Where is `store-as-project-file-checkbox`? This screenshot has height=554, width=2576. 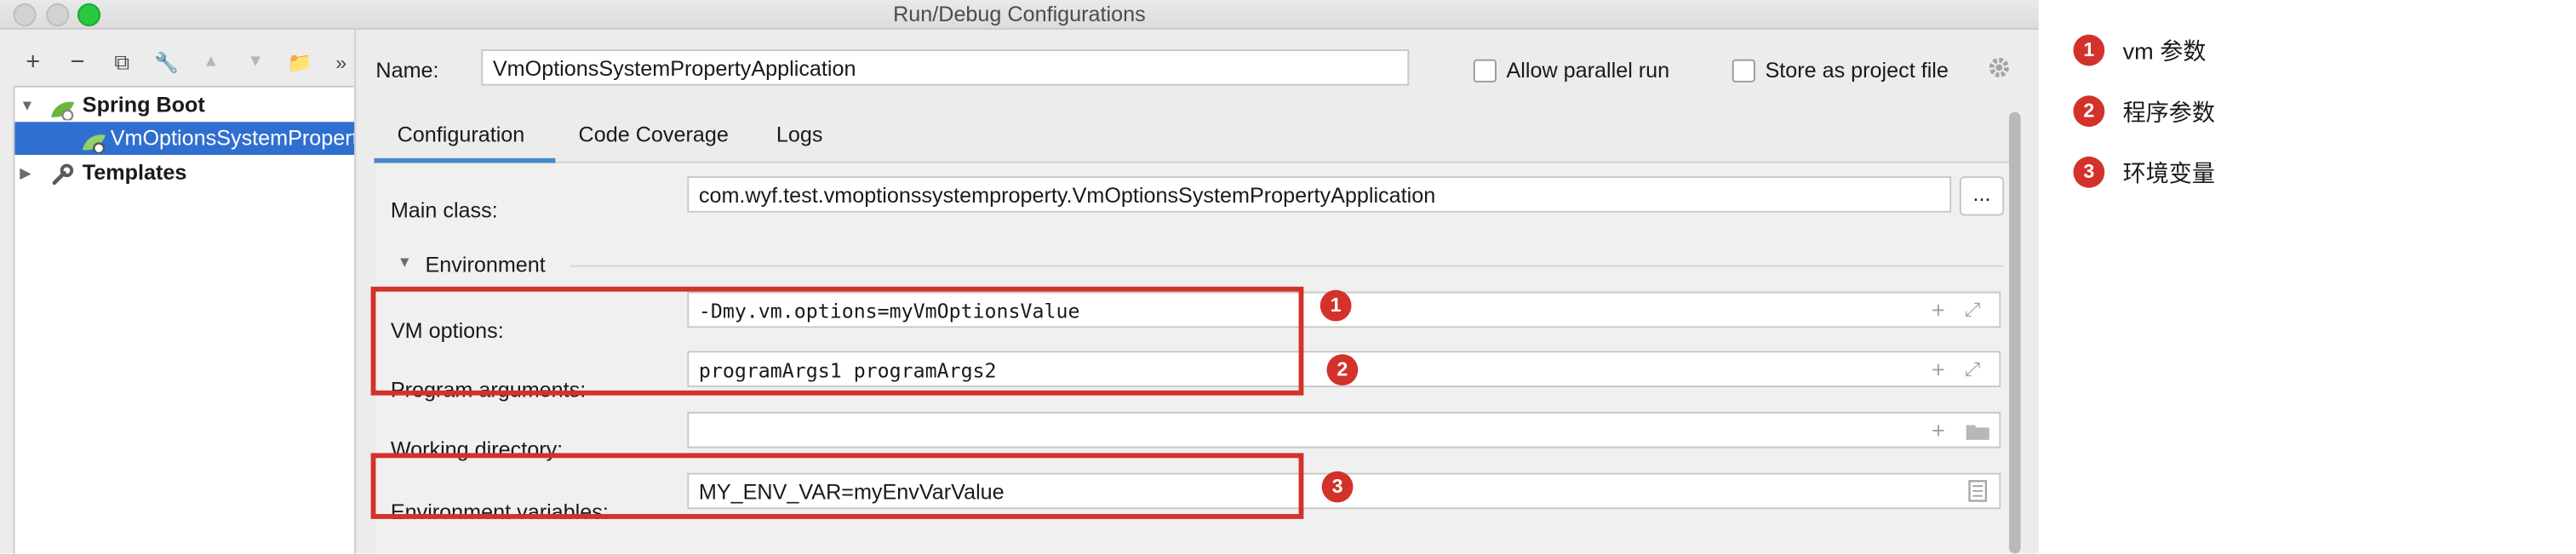
store-as-project-file-checkbox is located at coordinates (1744, 71).